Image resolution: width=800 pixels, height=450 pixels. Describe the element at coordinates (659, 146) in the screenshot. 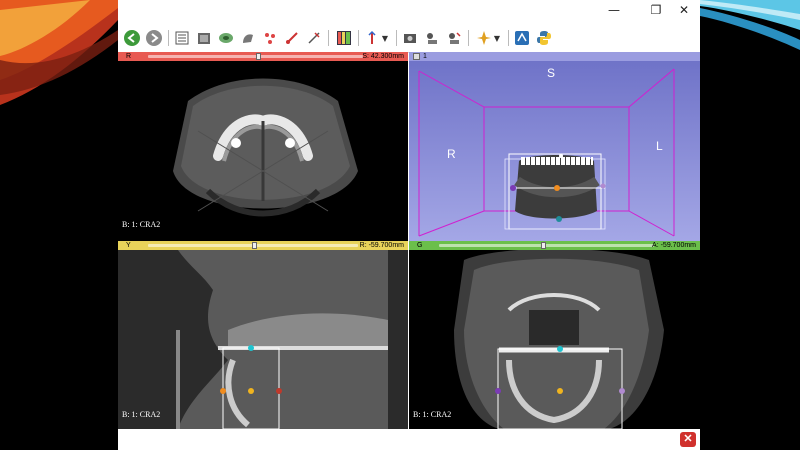

I see `orientation-label-left: L` at that location.